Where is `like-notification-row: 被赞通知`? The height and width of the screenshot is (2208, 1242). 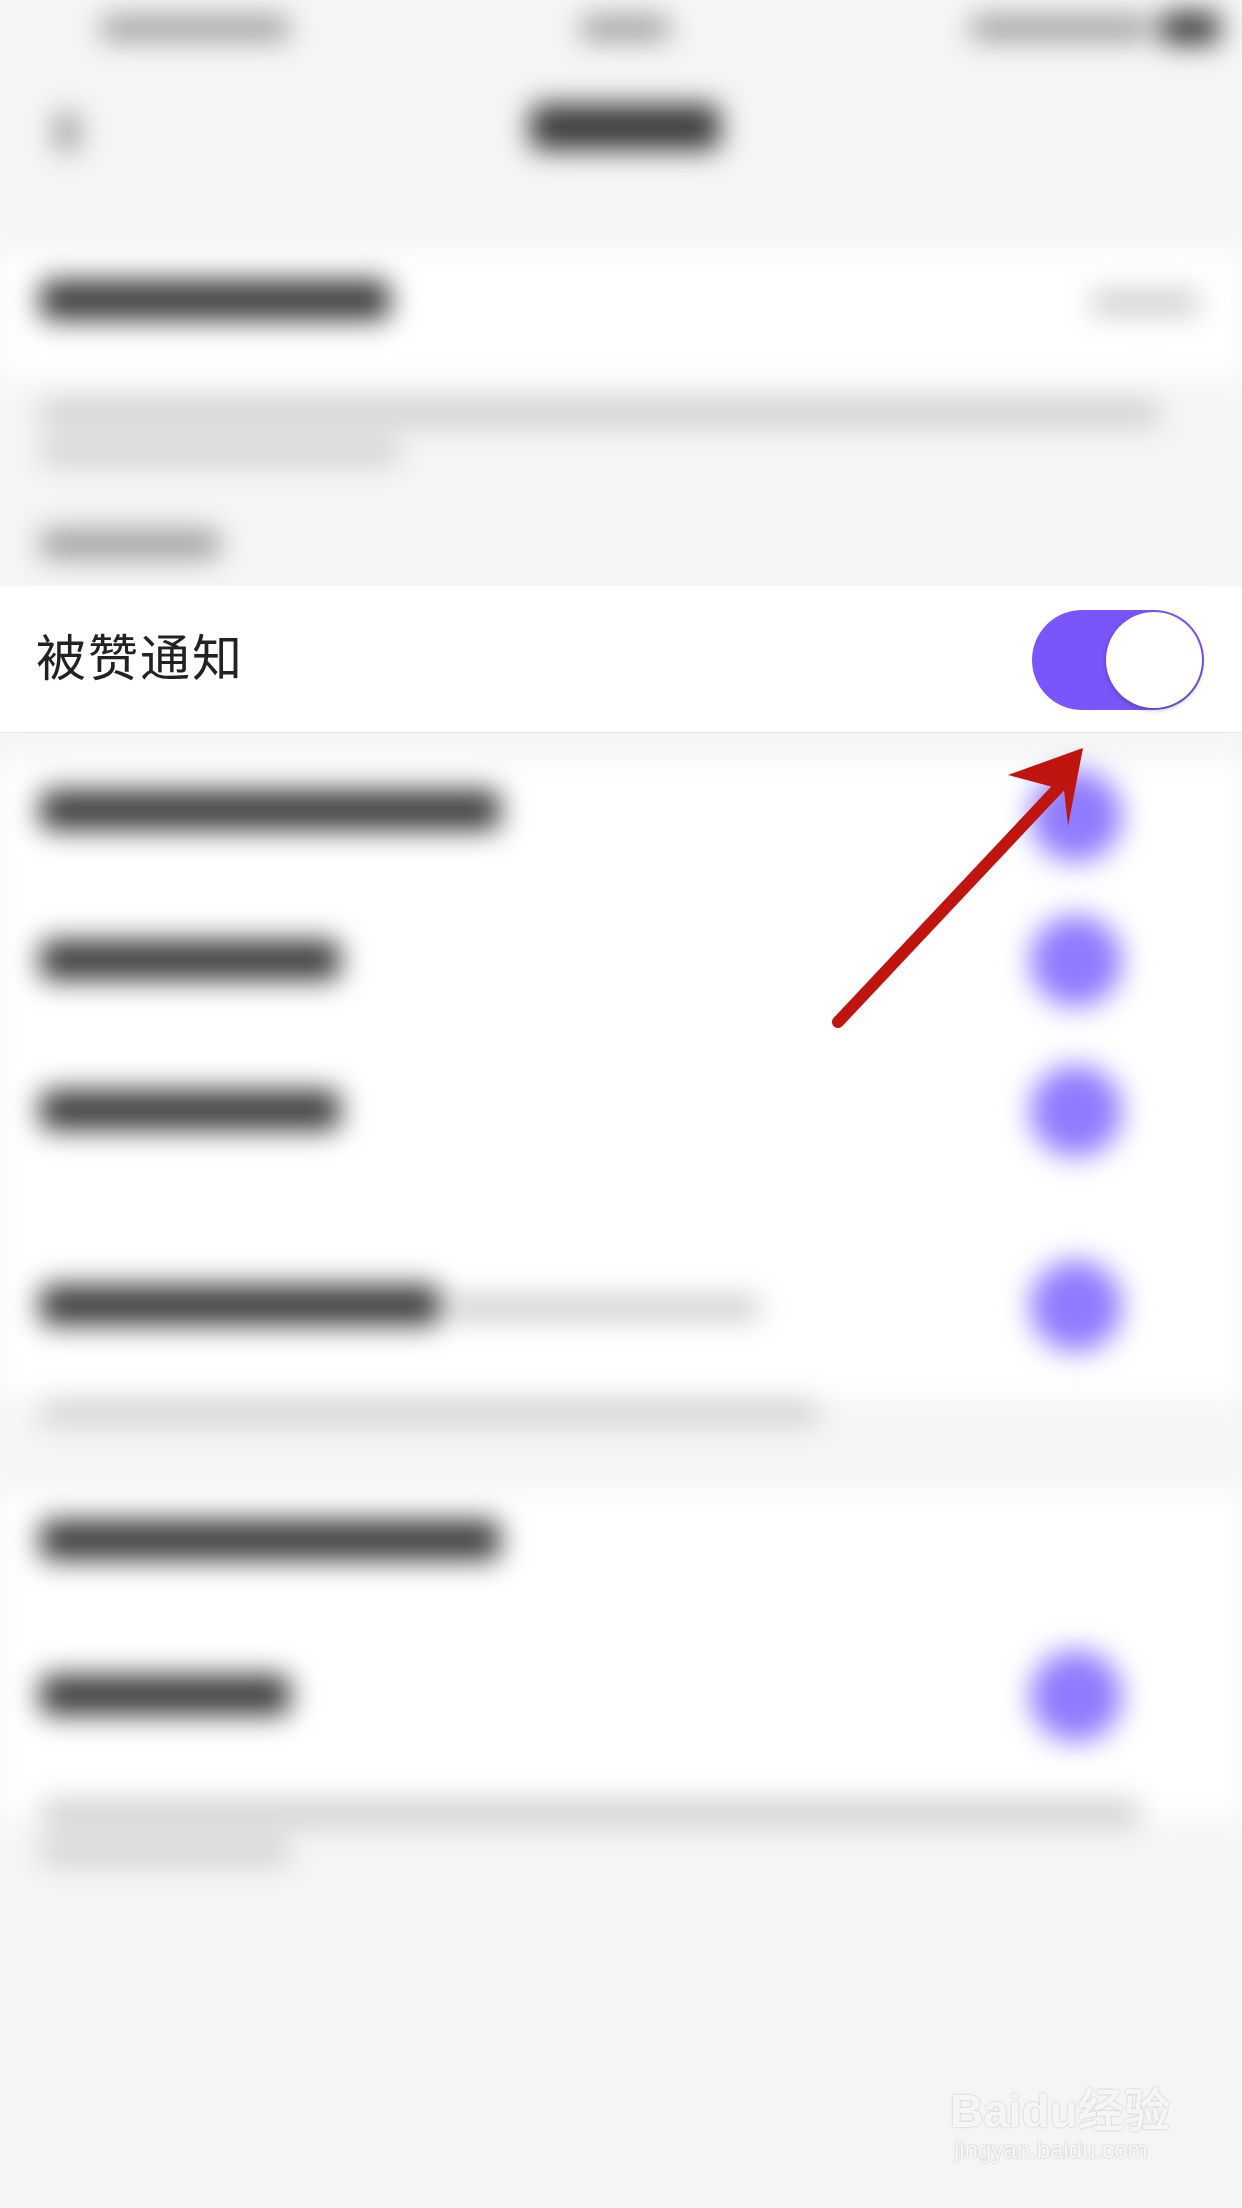 like-notification-row: 被赞通知 is located at coordinates (621, 659).